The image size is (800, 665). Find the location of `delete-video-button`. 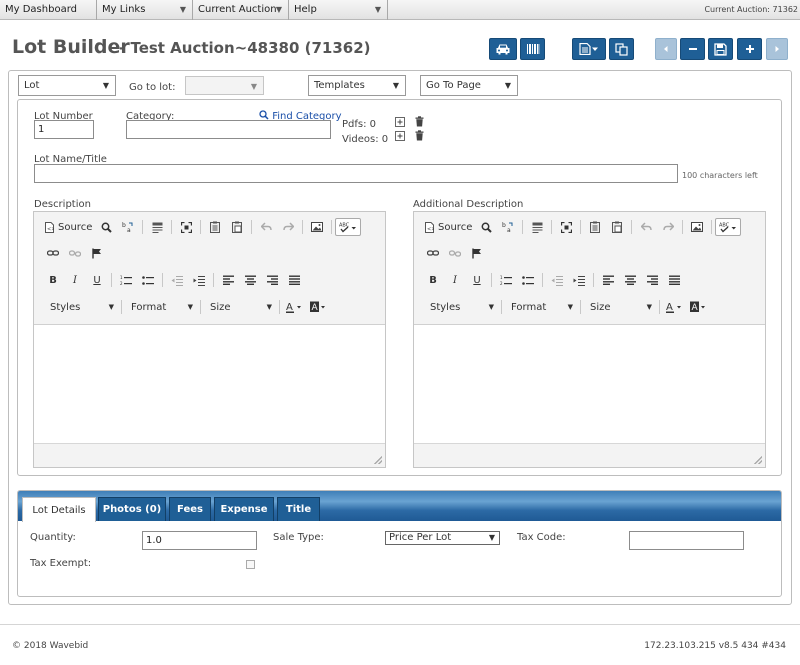

delete-video-button is located at coordinates (419, 137).